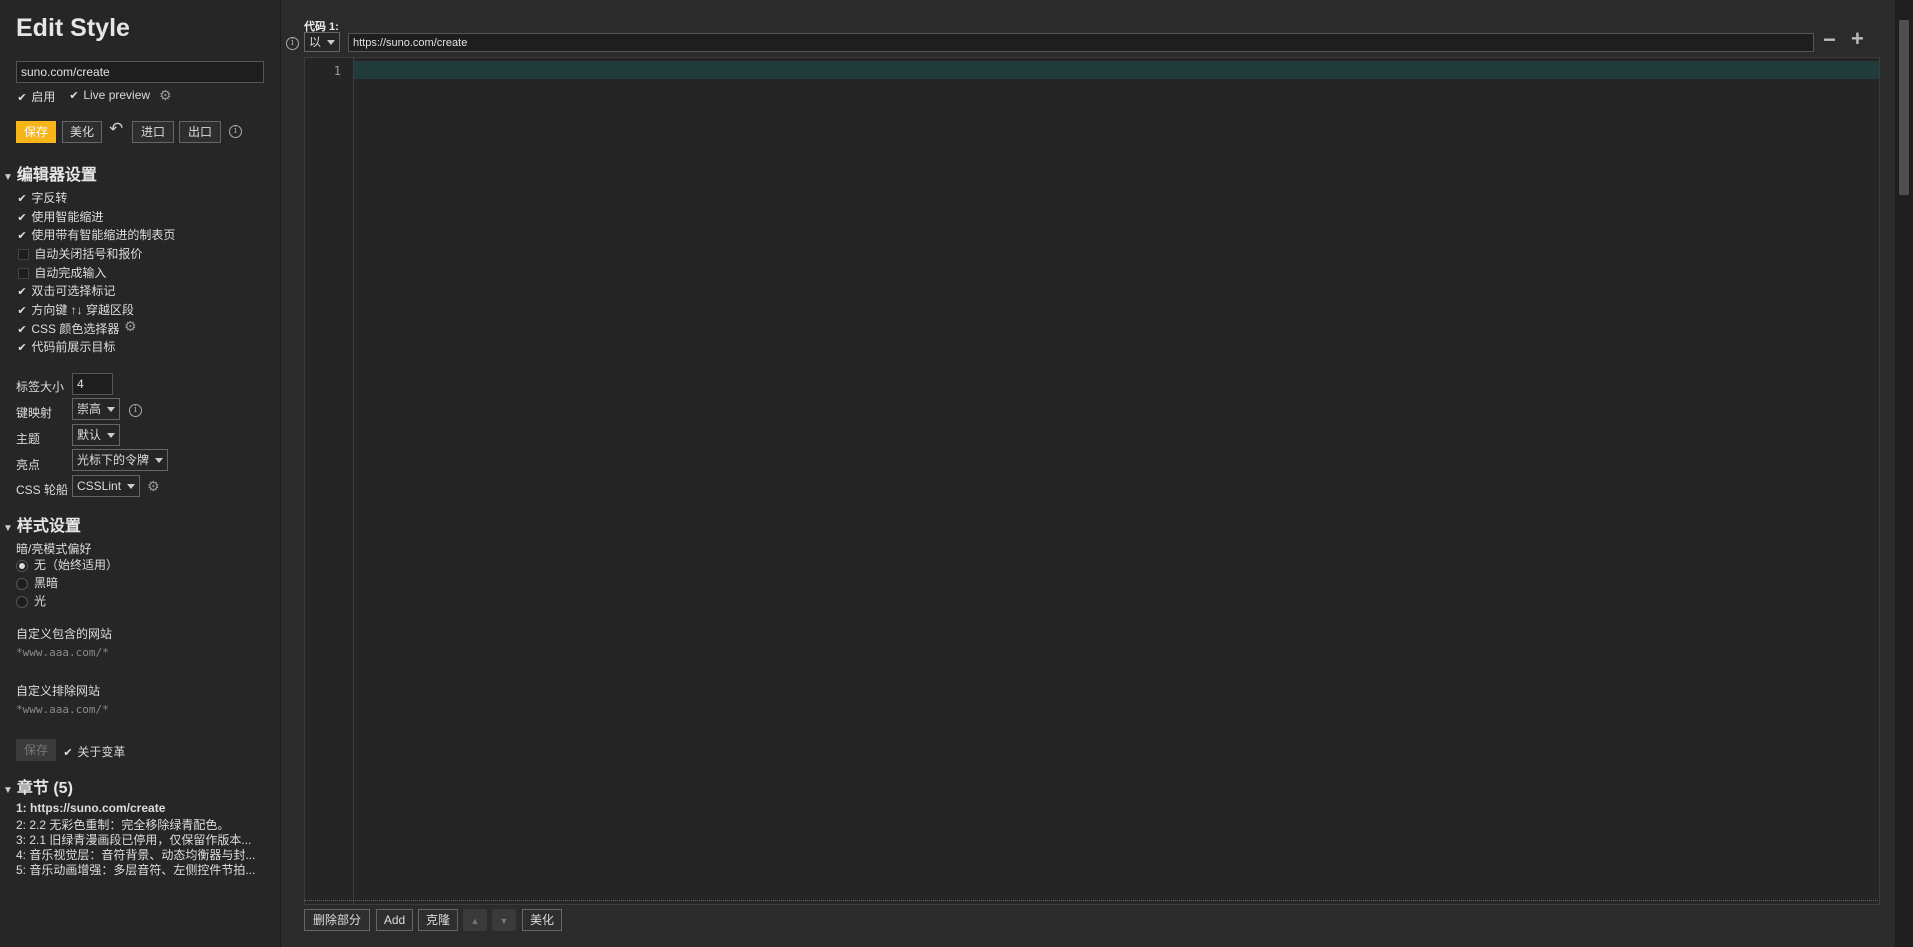 This screenshot has width=1913, height=947. I want to click on active-line-highlight, so click(1116, 70).